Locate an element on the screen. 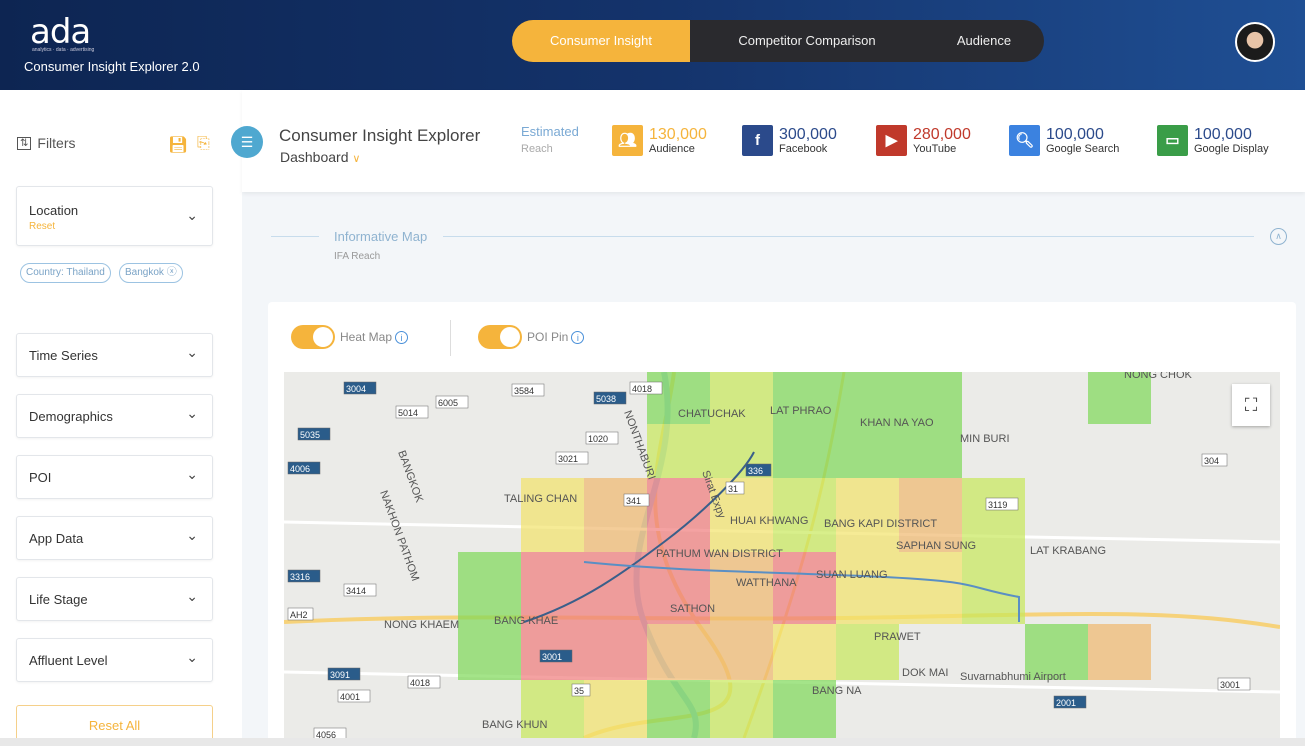 Image resolution: width=1305 pixels, height=746 pixels. road-number: 4006 is located at coordinates (300, 469).